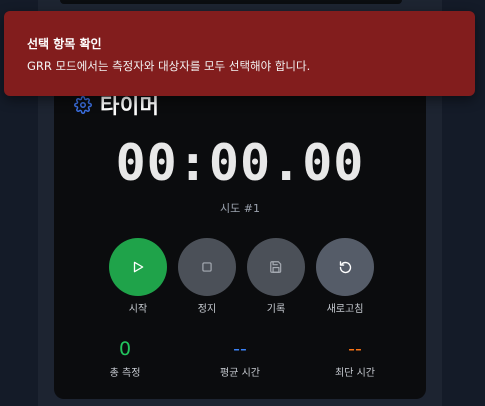 Image resolution: width=485 pixels, height=406 pixels. I want to click on average-time-value: --, so click(240, 349).